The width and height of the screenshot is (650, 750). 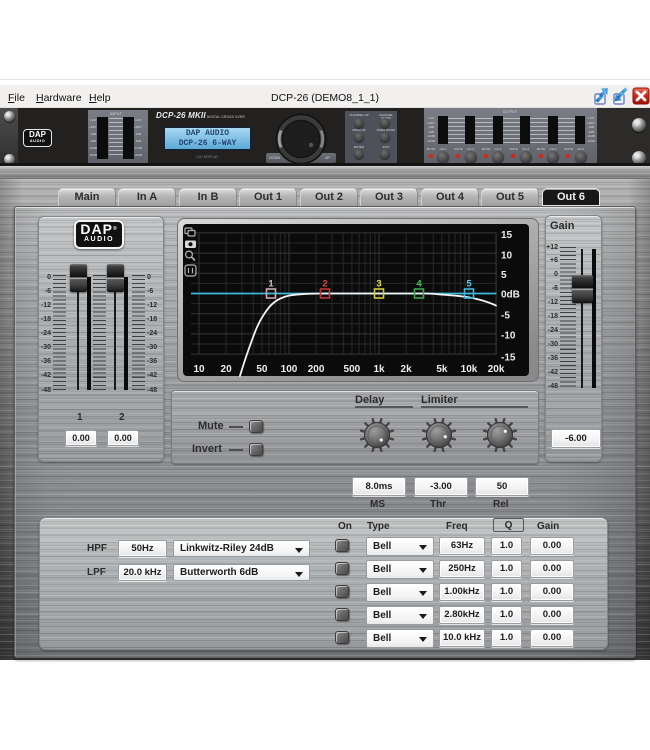 What do you see at coordinates (227, 369) in the screenshot?
I see `svg-text: 20` at bounding box center [227, 369].